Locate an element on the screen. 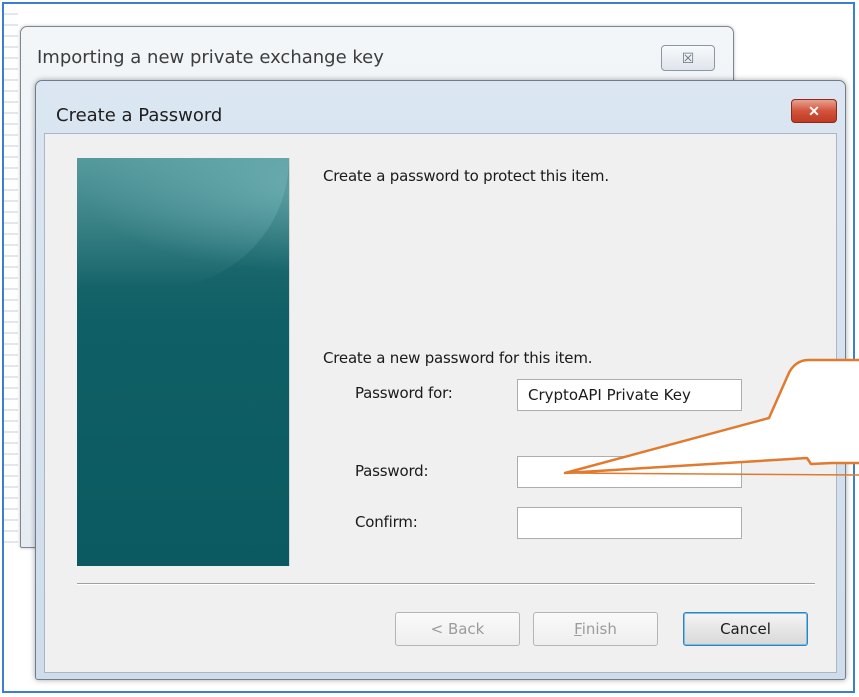 Image resolution: width=859 pixels, height=697 pixels. cancel-button: Cancel is located at coordinates (745, 629).